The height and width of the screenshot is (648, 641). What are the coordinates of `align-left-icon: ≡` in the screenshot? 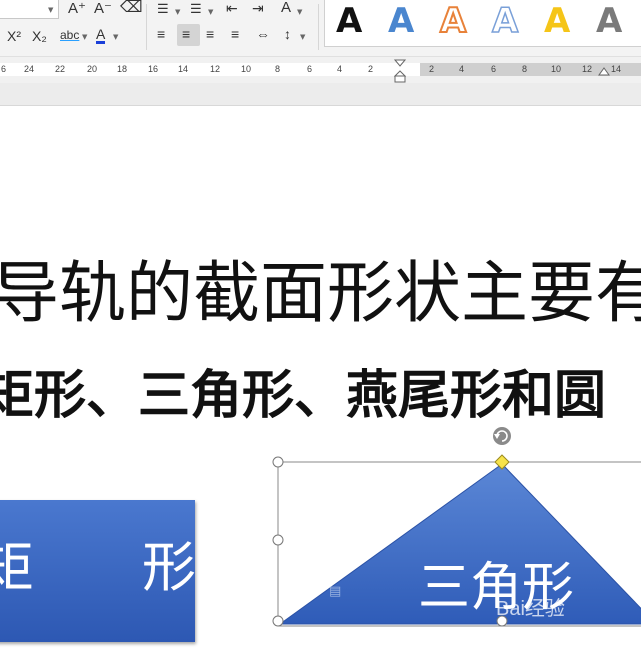 It's located at (161, 34).